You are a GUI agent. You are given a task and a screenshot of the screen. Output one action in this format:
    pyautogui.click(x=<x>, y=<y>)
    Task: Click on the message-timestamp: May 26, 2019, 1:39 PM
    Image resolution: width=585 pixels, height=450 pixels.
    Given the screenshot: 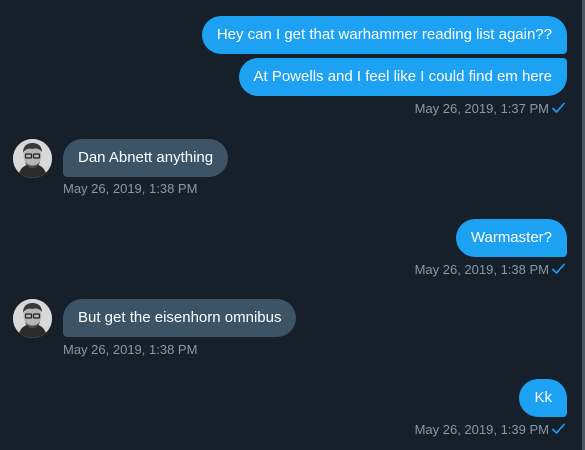 What is the action you would take?
    pyautogui.click(x=490, y=430)
    